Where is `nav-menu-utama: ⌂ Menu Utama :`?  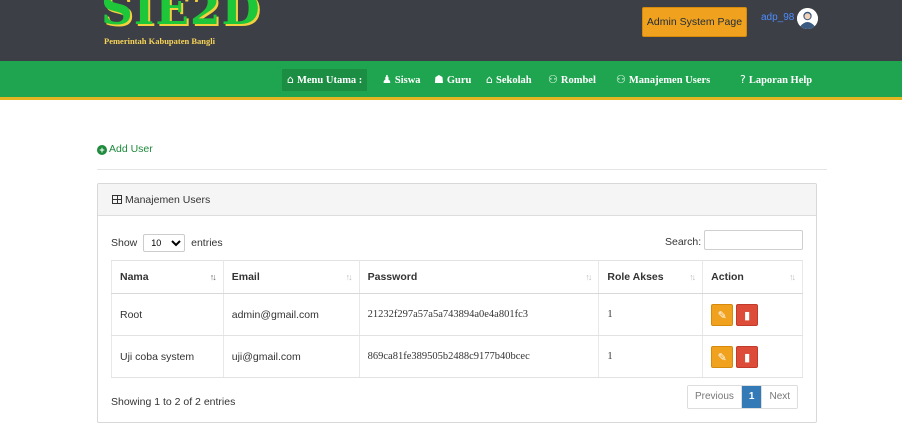 nav-menu-utama: ⌂ Menu Utama : is located at coordinates (325, 80).